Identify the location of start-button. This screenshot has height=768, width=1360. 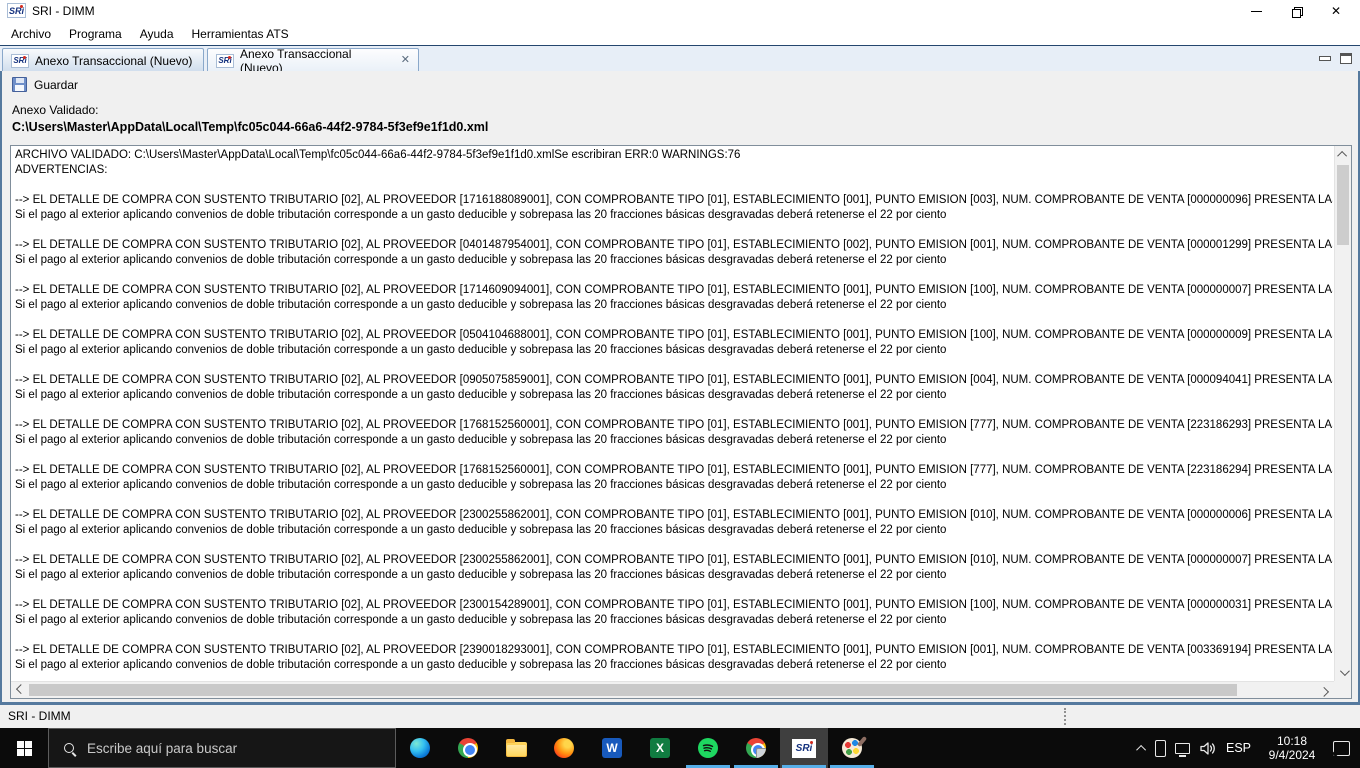
(24, 748).